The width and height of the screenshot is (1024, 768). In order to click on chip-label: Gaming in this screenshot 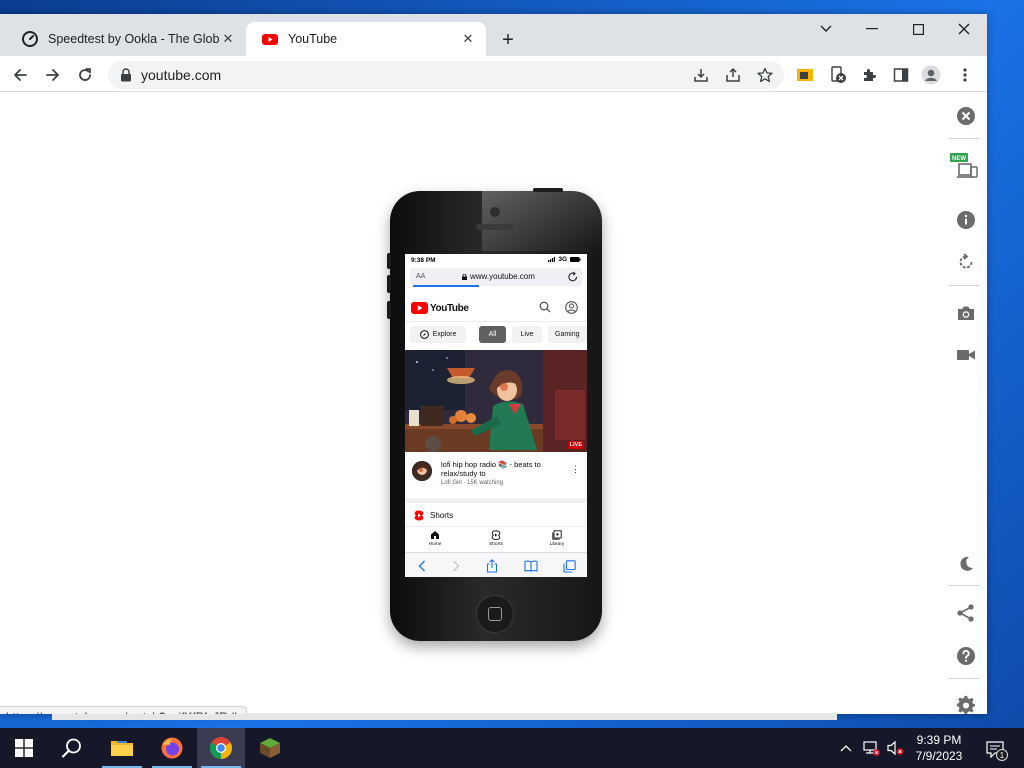, I will do `click(567, 334)`.